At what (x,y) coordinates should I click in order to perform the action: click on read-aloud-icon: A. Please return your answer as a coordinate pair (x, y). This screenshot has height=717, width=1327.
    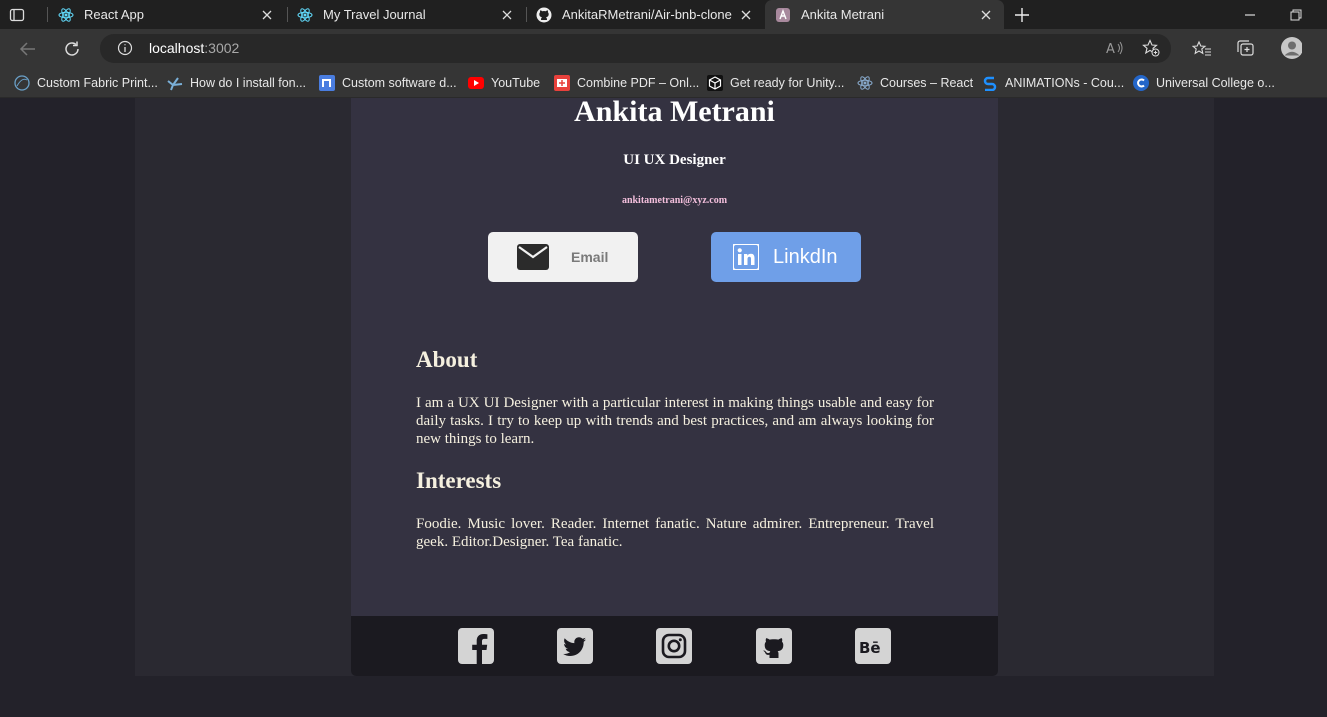
    Looking at the image, I should click on (1115, 50).